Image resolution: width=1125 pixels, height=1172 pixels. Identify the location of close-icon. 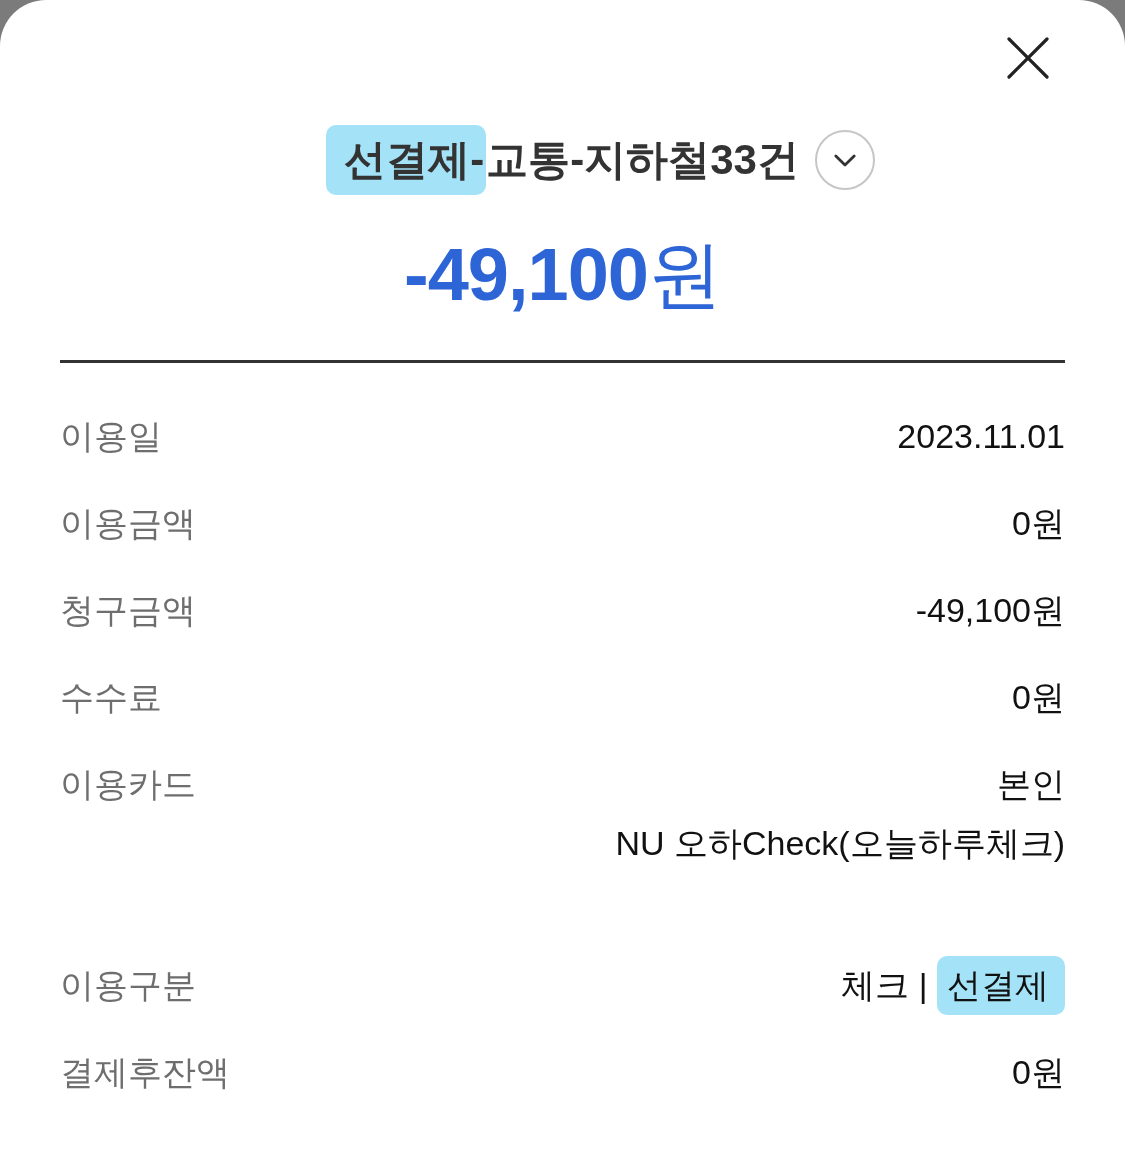
(1028, 58).